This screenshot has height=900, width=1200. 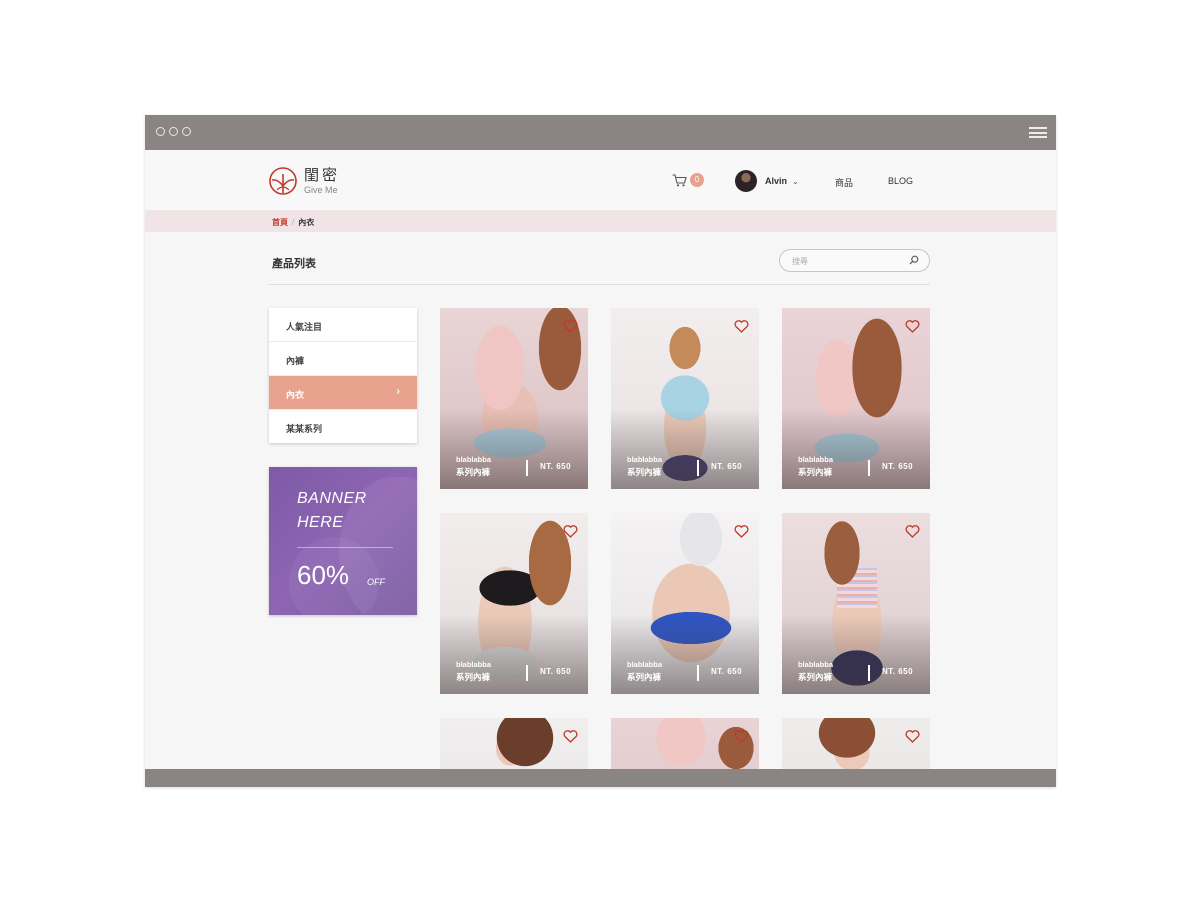 I want to click on logo-chinese: 閨密, so click(x=322, y=174).